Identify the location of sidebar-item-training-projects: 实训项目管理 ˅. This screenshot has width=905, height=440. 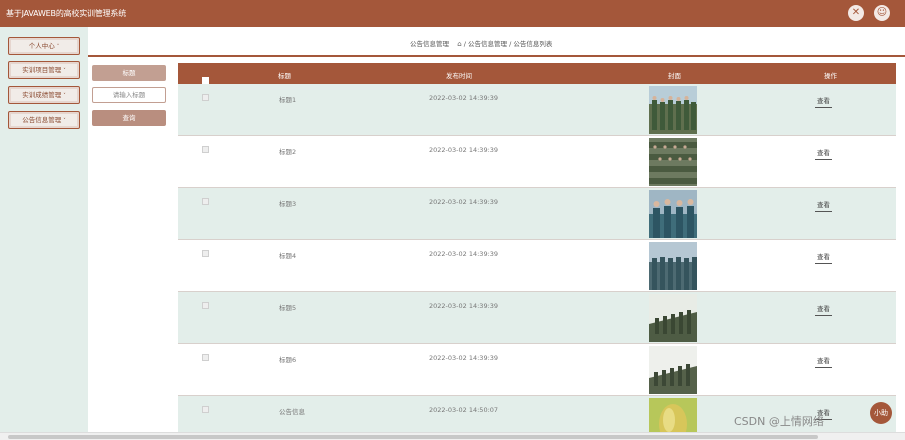
(44, 70).